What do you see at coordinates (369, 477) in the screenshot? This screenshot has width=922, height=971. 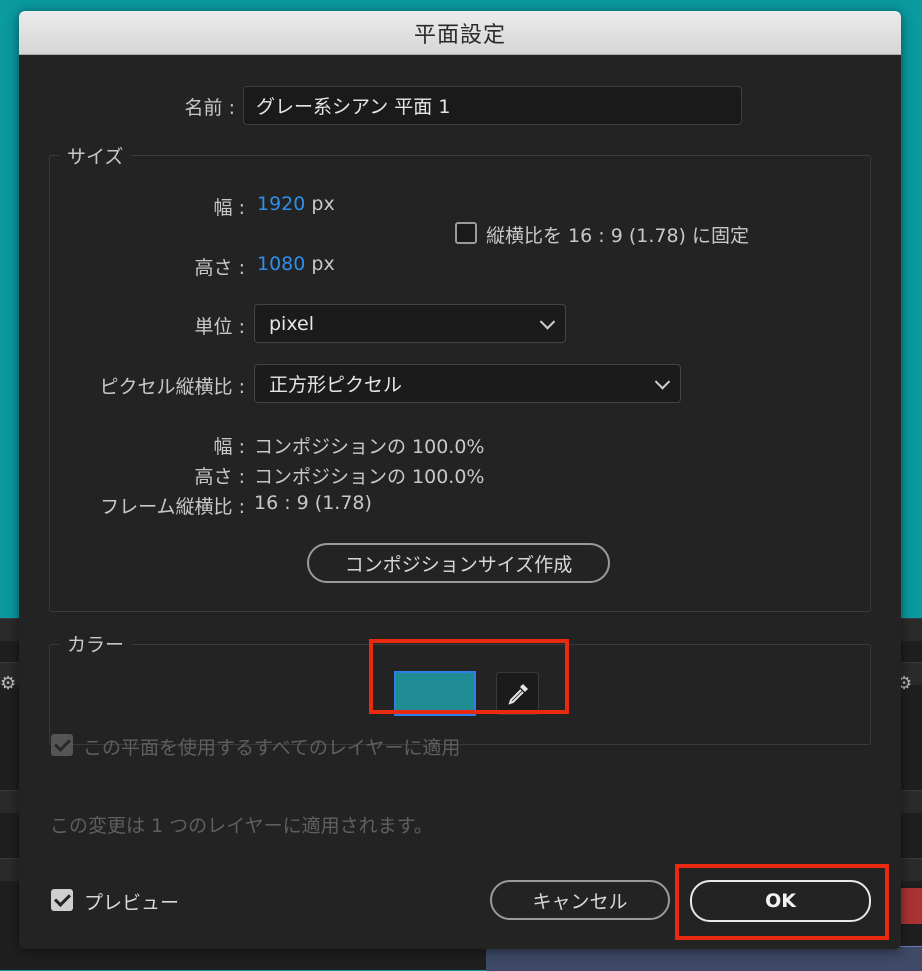 I see `info-height-value: コンポジションの 100.0%` at bounding box center [369, 477].